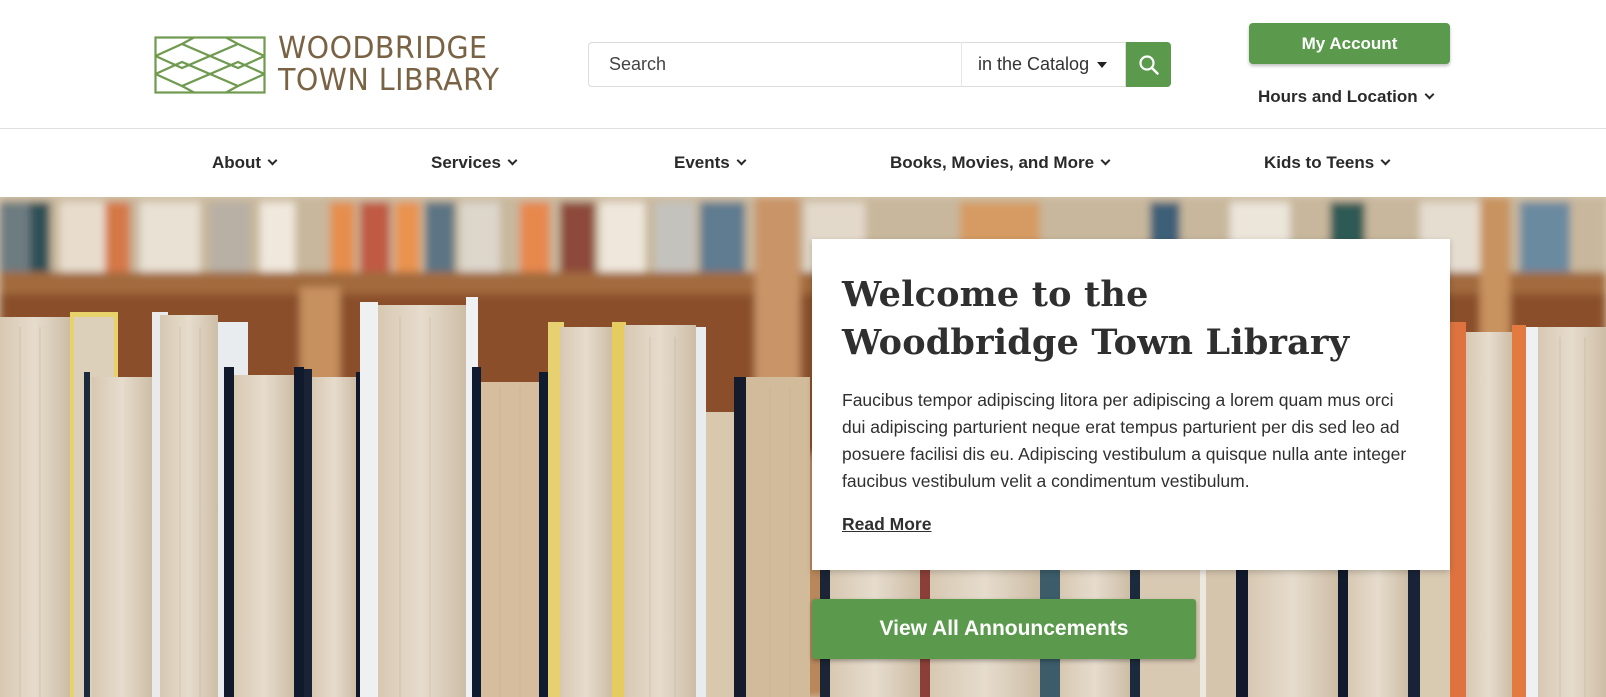  Describe the element at coordinates (210, 65) in the screenshot. I see `logo-mark-icon` at that location.